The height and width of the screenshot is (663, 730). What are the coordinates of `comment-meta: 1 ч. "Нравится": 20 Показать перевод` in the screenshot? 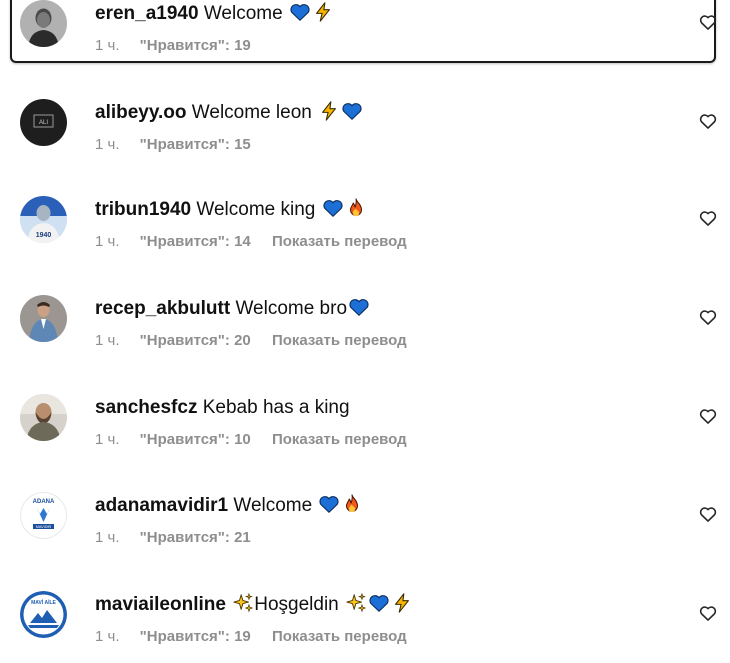 It's located at (251, 341).